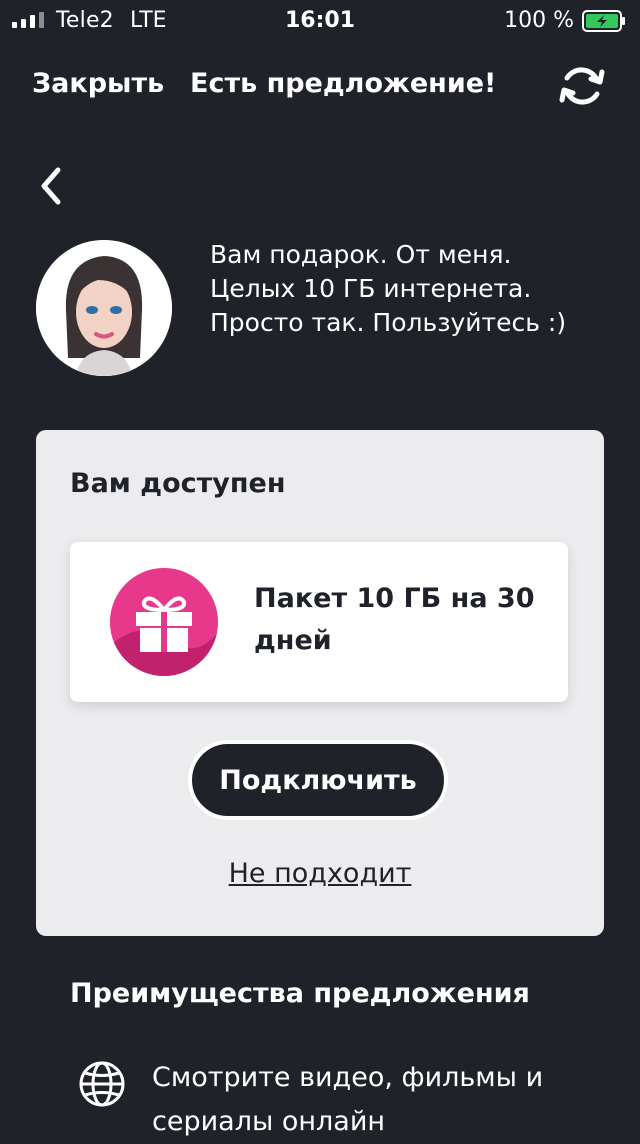  What do you see at coordinates (603, 21) in the screenshot?
I see `battery-icon` at bounding box center [603, 21].